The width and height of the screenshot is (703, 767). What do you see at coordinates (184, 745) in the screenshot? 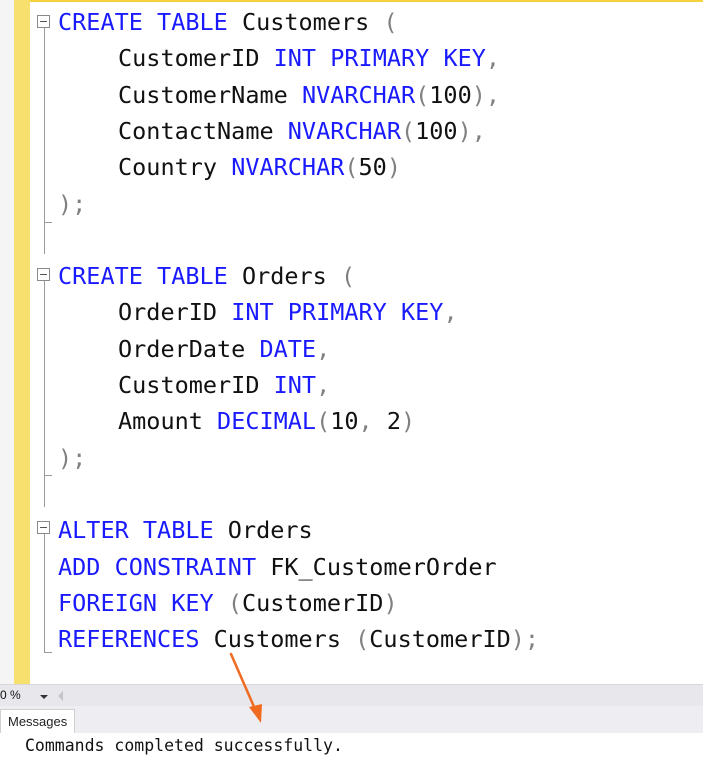
I see `result-message: Commands completed successfully.` at bounding box center [184, 745].